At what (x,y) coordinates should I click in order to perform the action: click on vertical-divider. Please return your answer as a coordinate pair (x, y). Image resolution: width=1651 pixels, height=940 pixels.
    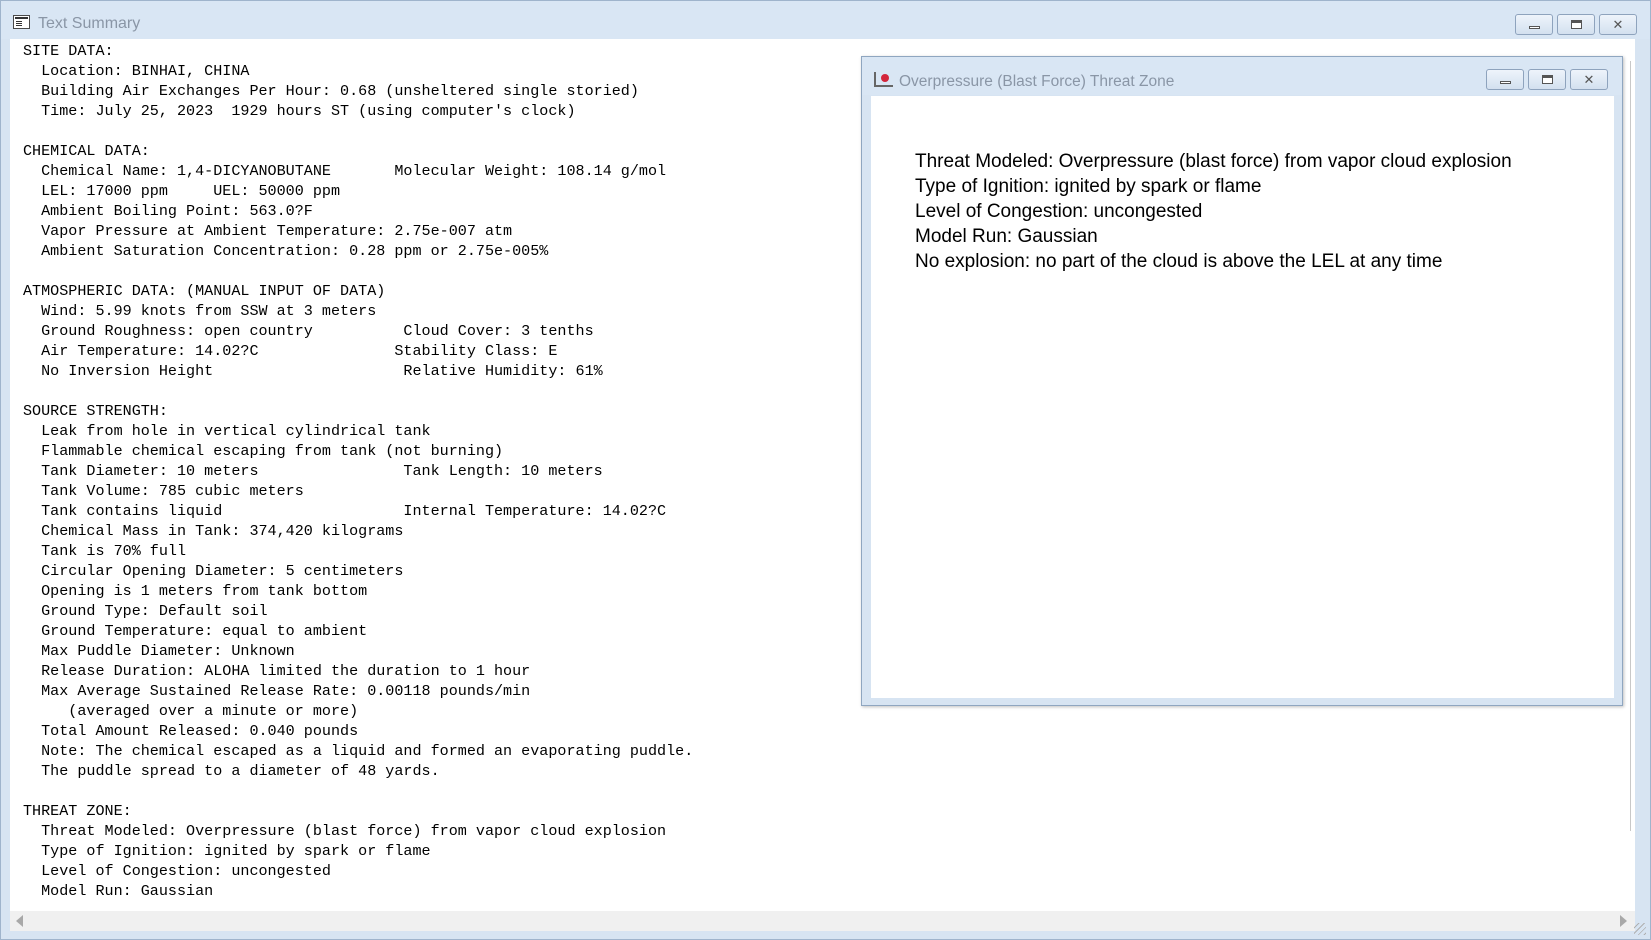
    Looking at the image, I should click on (1630, 446).